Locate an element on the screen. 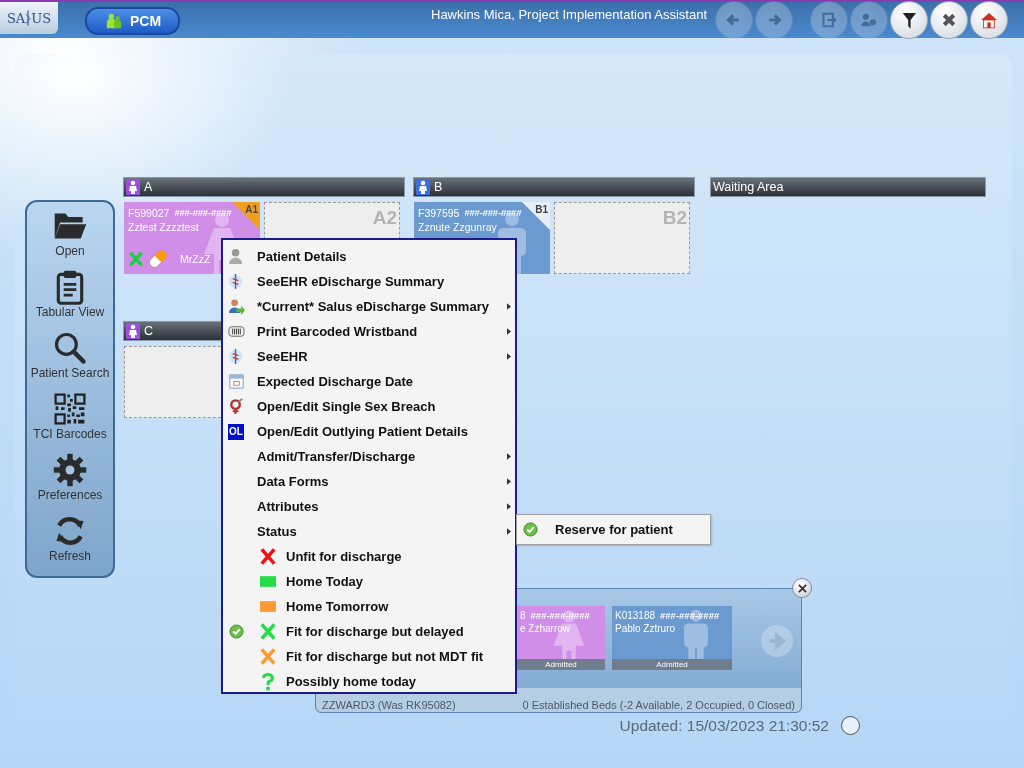 The image size is (1024, 768). patient-id: 8 is located at coordinates (523, 615).